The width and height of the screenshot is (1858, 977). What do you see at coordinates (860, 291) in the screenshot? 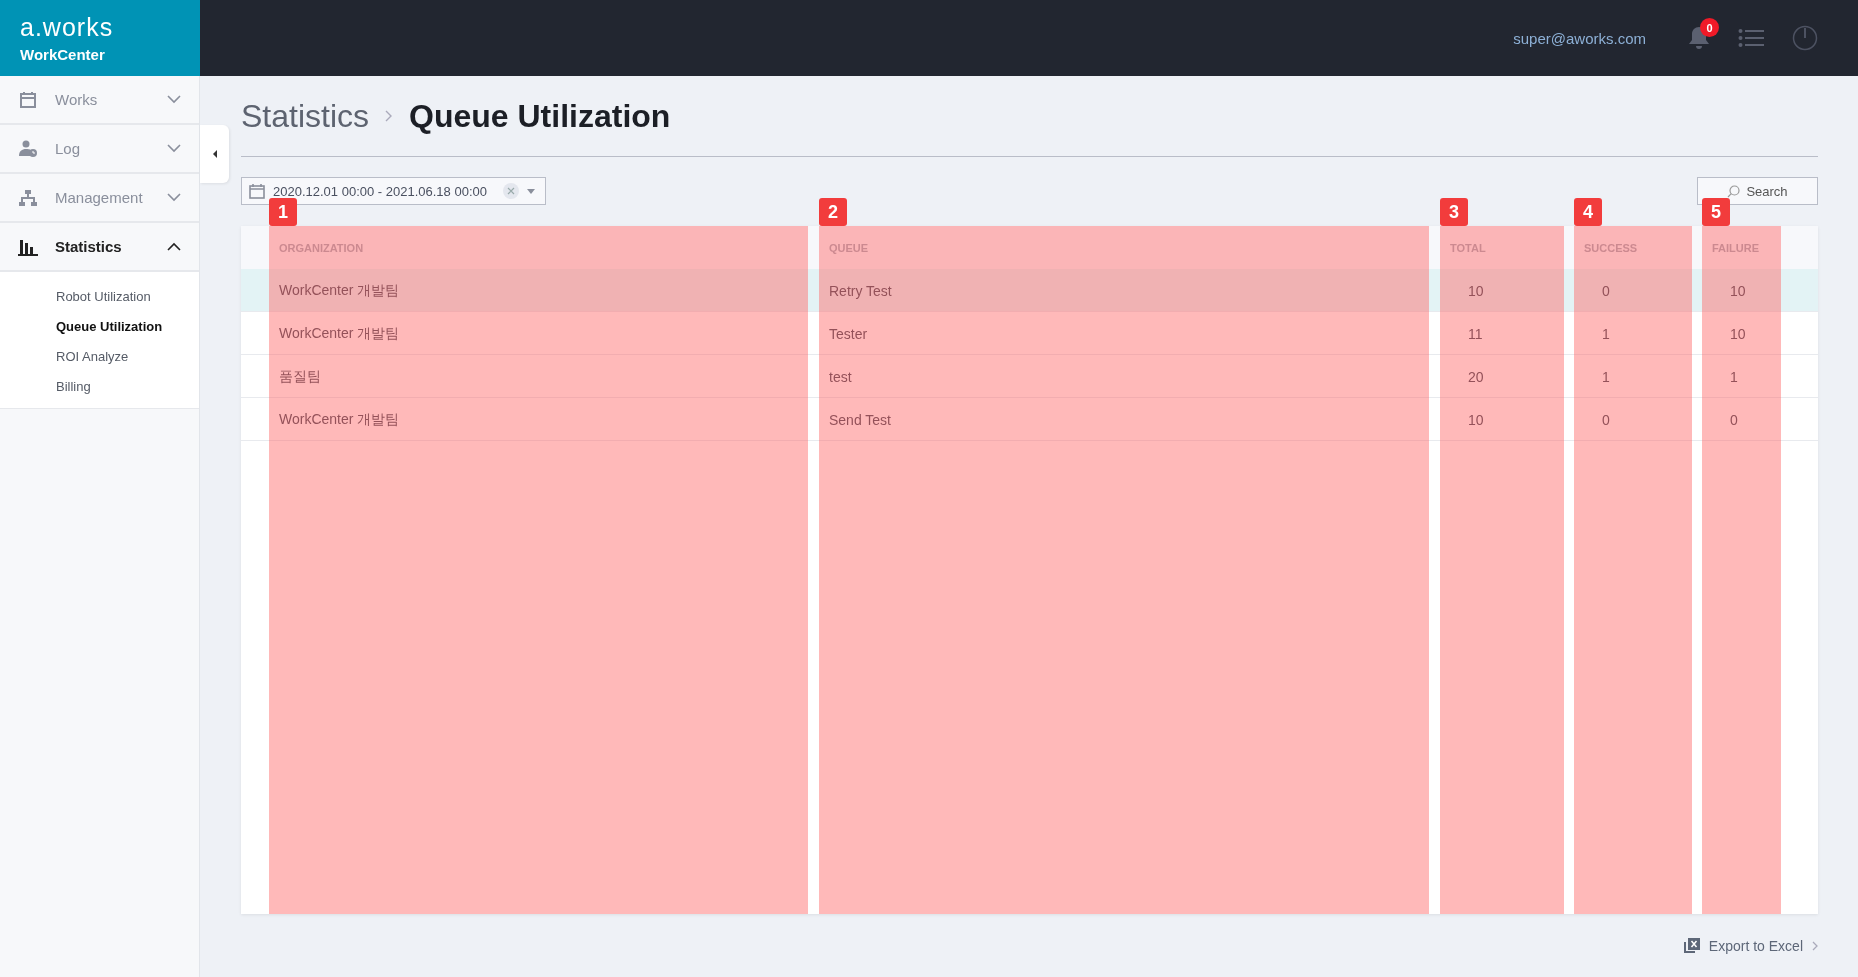
I see `table-cell-text: Retry Test` at bounding box center [860, 291].